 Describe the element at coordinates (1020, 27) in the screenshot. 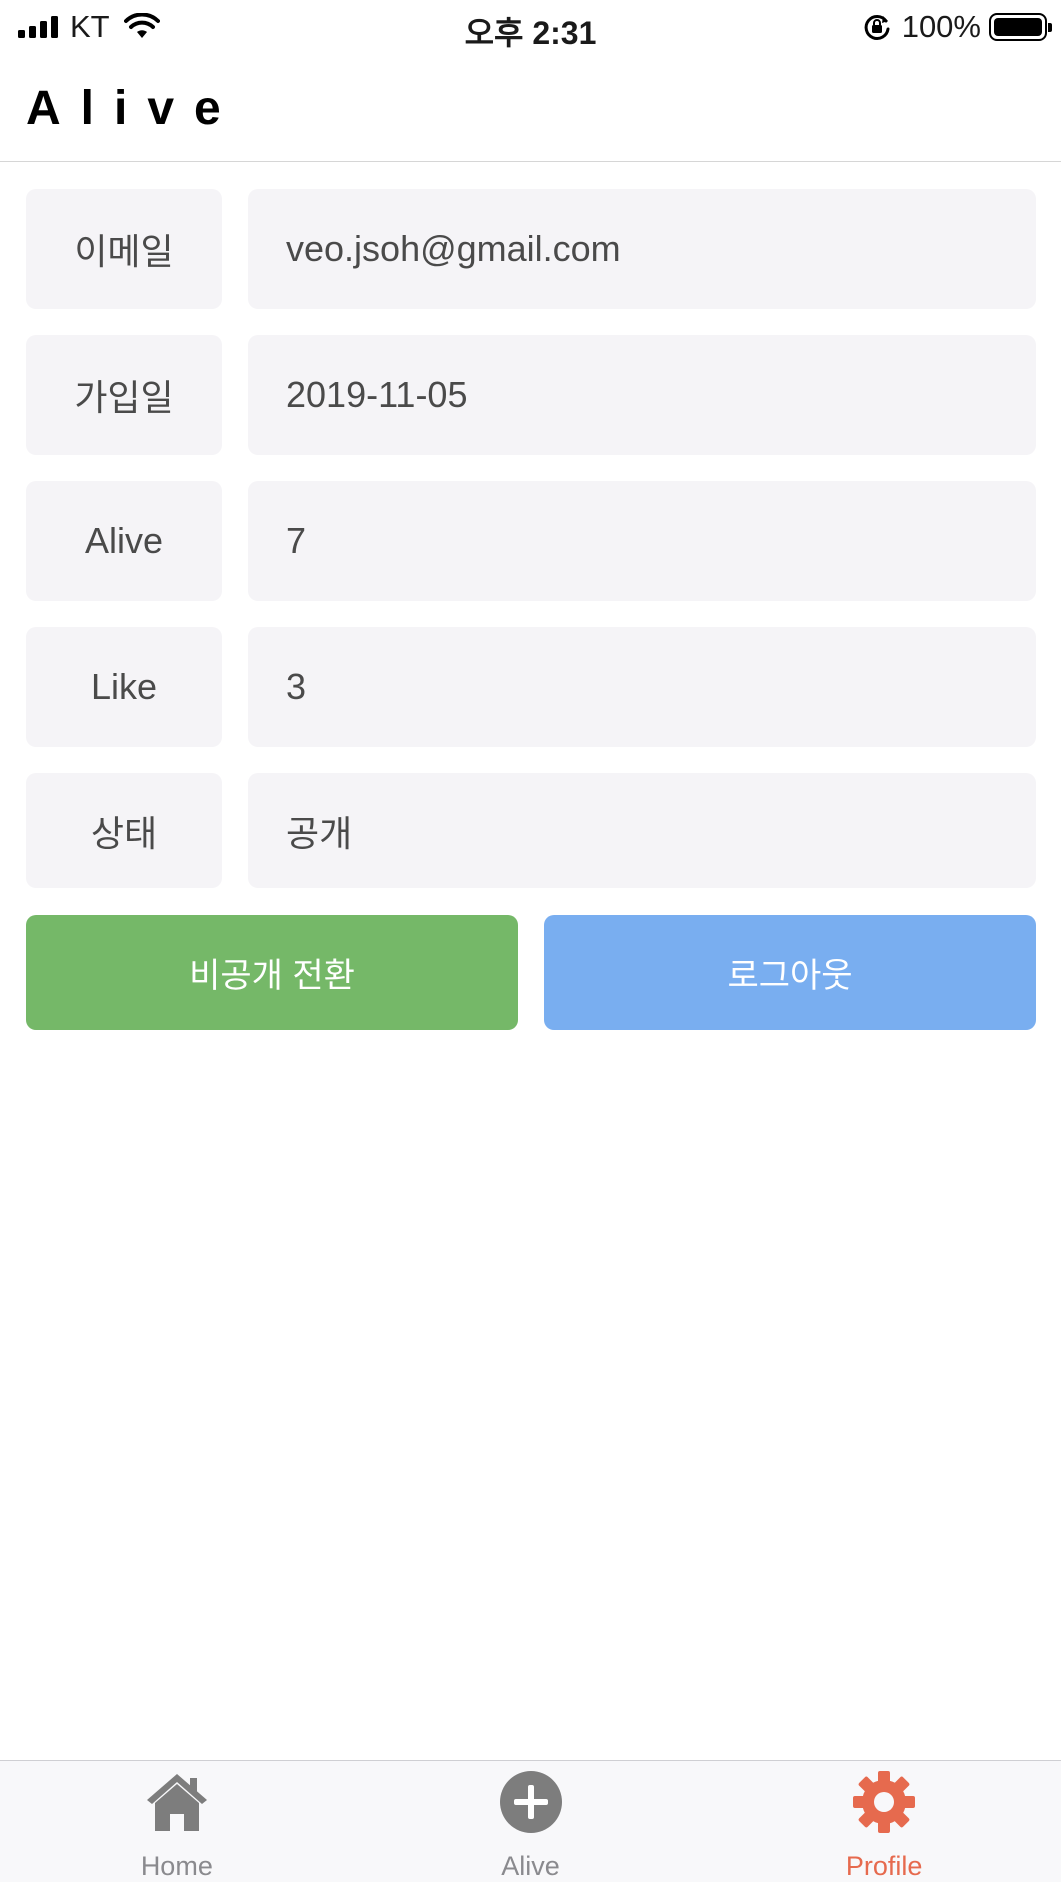

I see `battery-icon` at that location.